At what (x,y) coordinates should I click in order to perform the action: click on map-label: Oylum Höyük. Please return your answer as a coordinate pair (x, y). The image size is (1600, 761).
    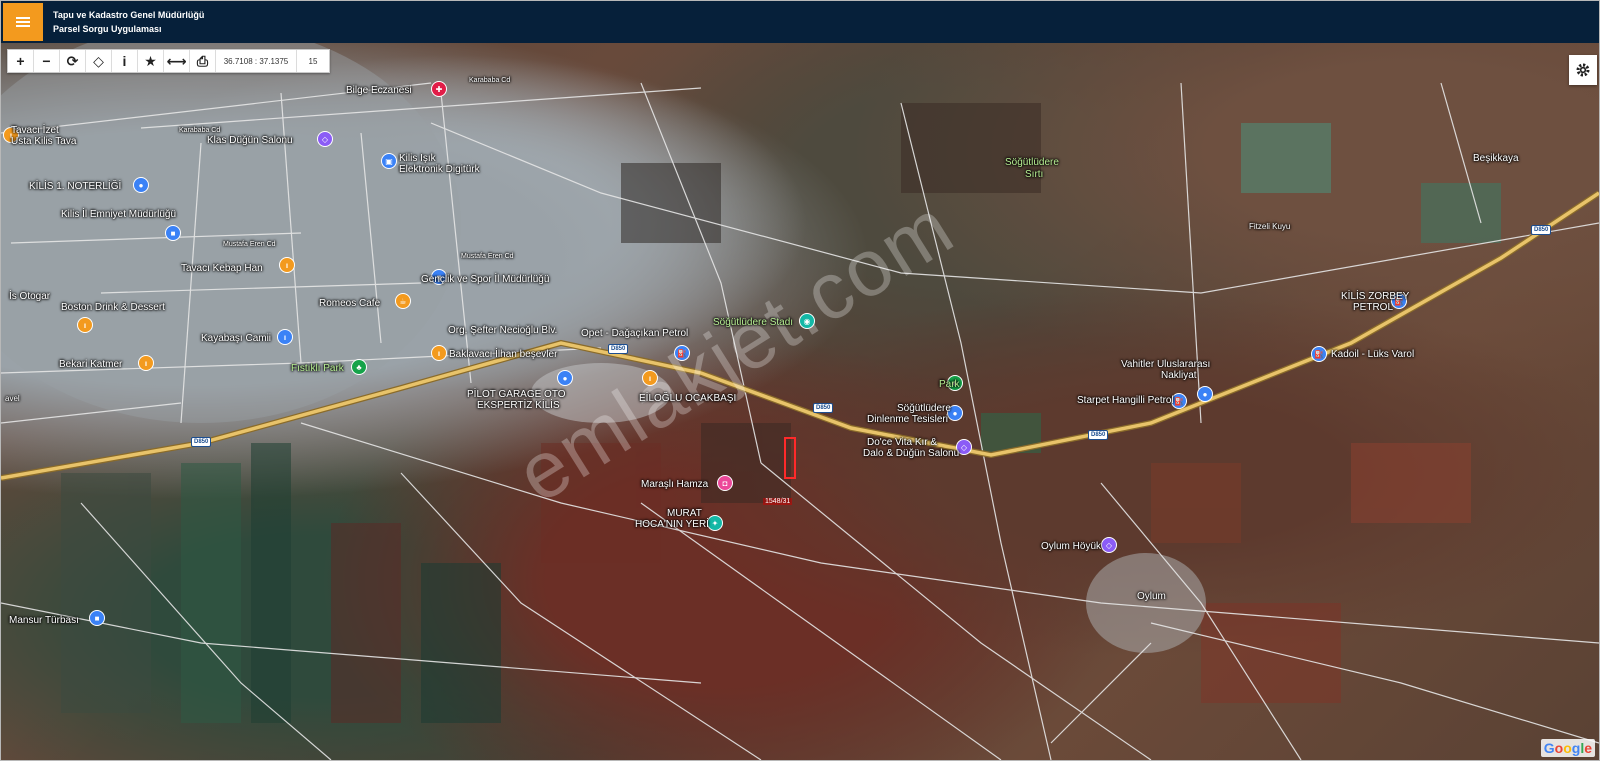
    Looking at the image, I should click on (1071, 546).